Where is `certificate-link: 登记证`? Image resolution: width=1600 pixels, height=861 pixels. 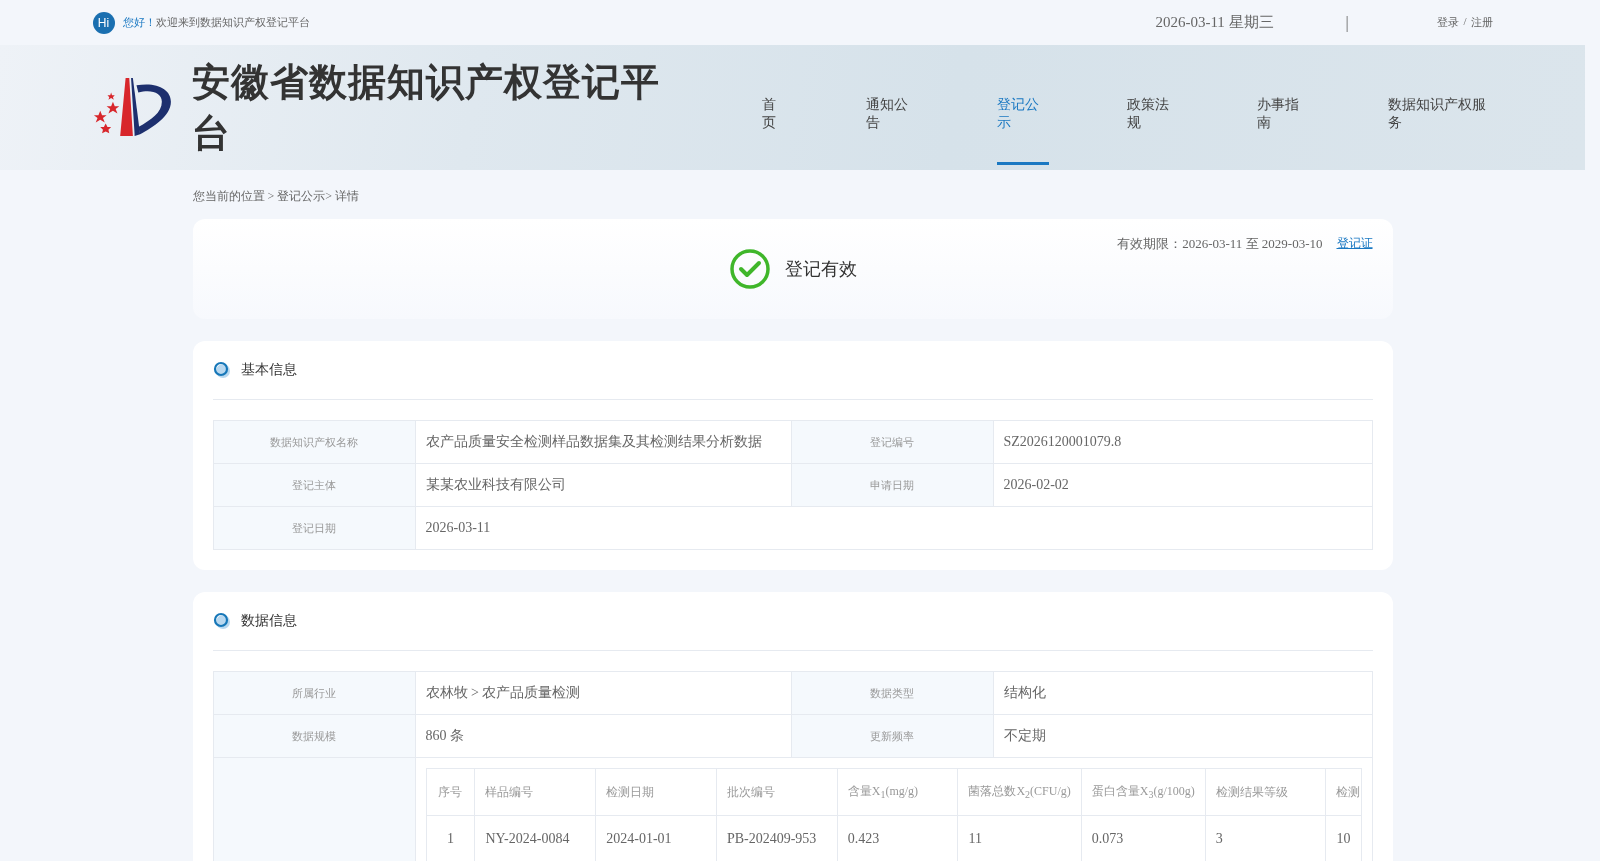 certificate-link: 登记证 is located at coordinates (1354, 244).